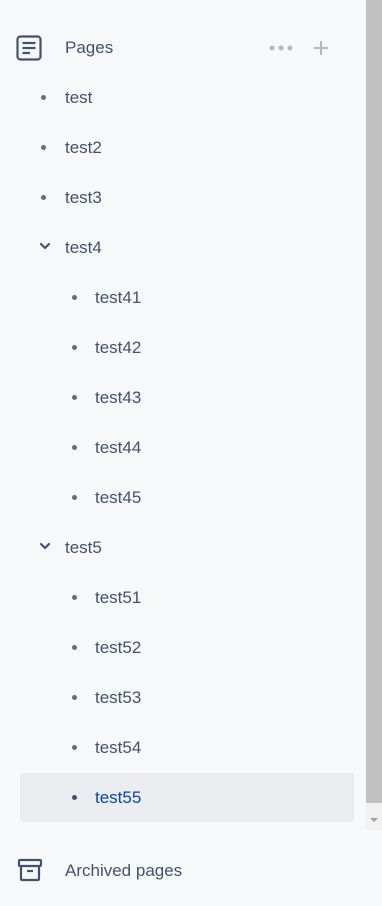 This screenshot has width=382, height=906. What do you see at coordinates (183, 498) in the screenshot?
I see `tree-item-test45: test45` at bounding box center [183, 498].